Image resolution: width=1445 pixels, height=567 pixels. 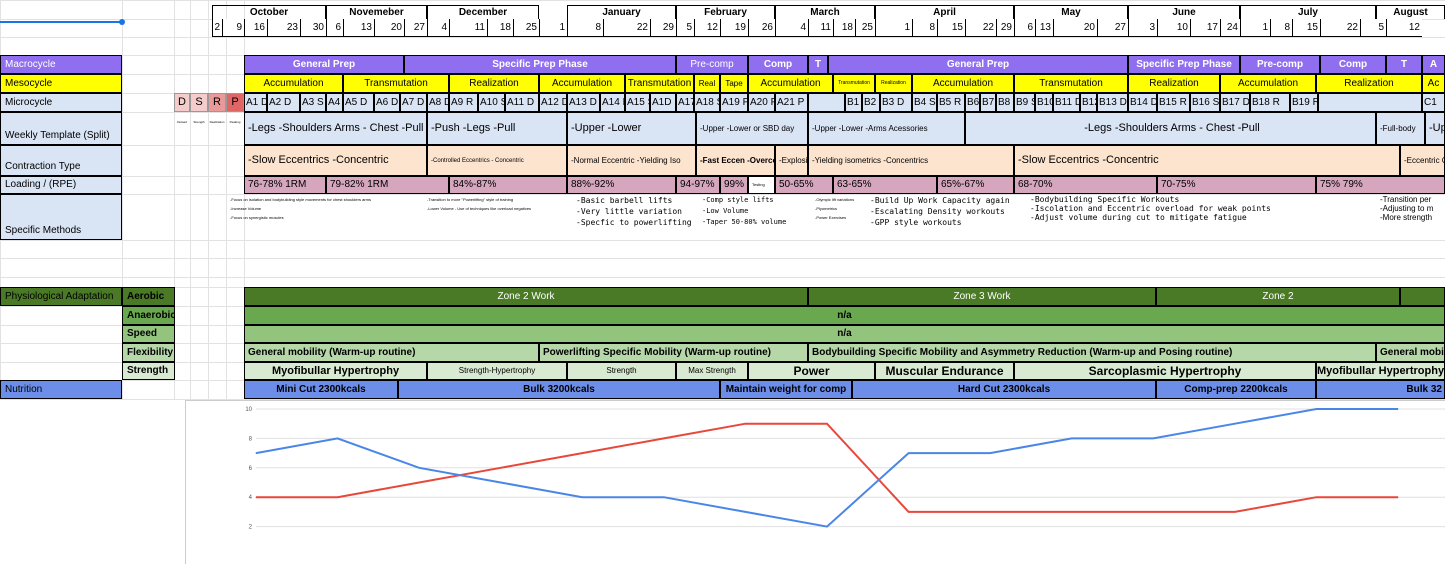 I want to click on week-cell: 17, so click(x=1205, y=28).